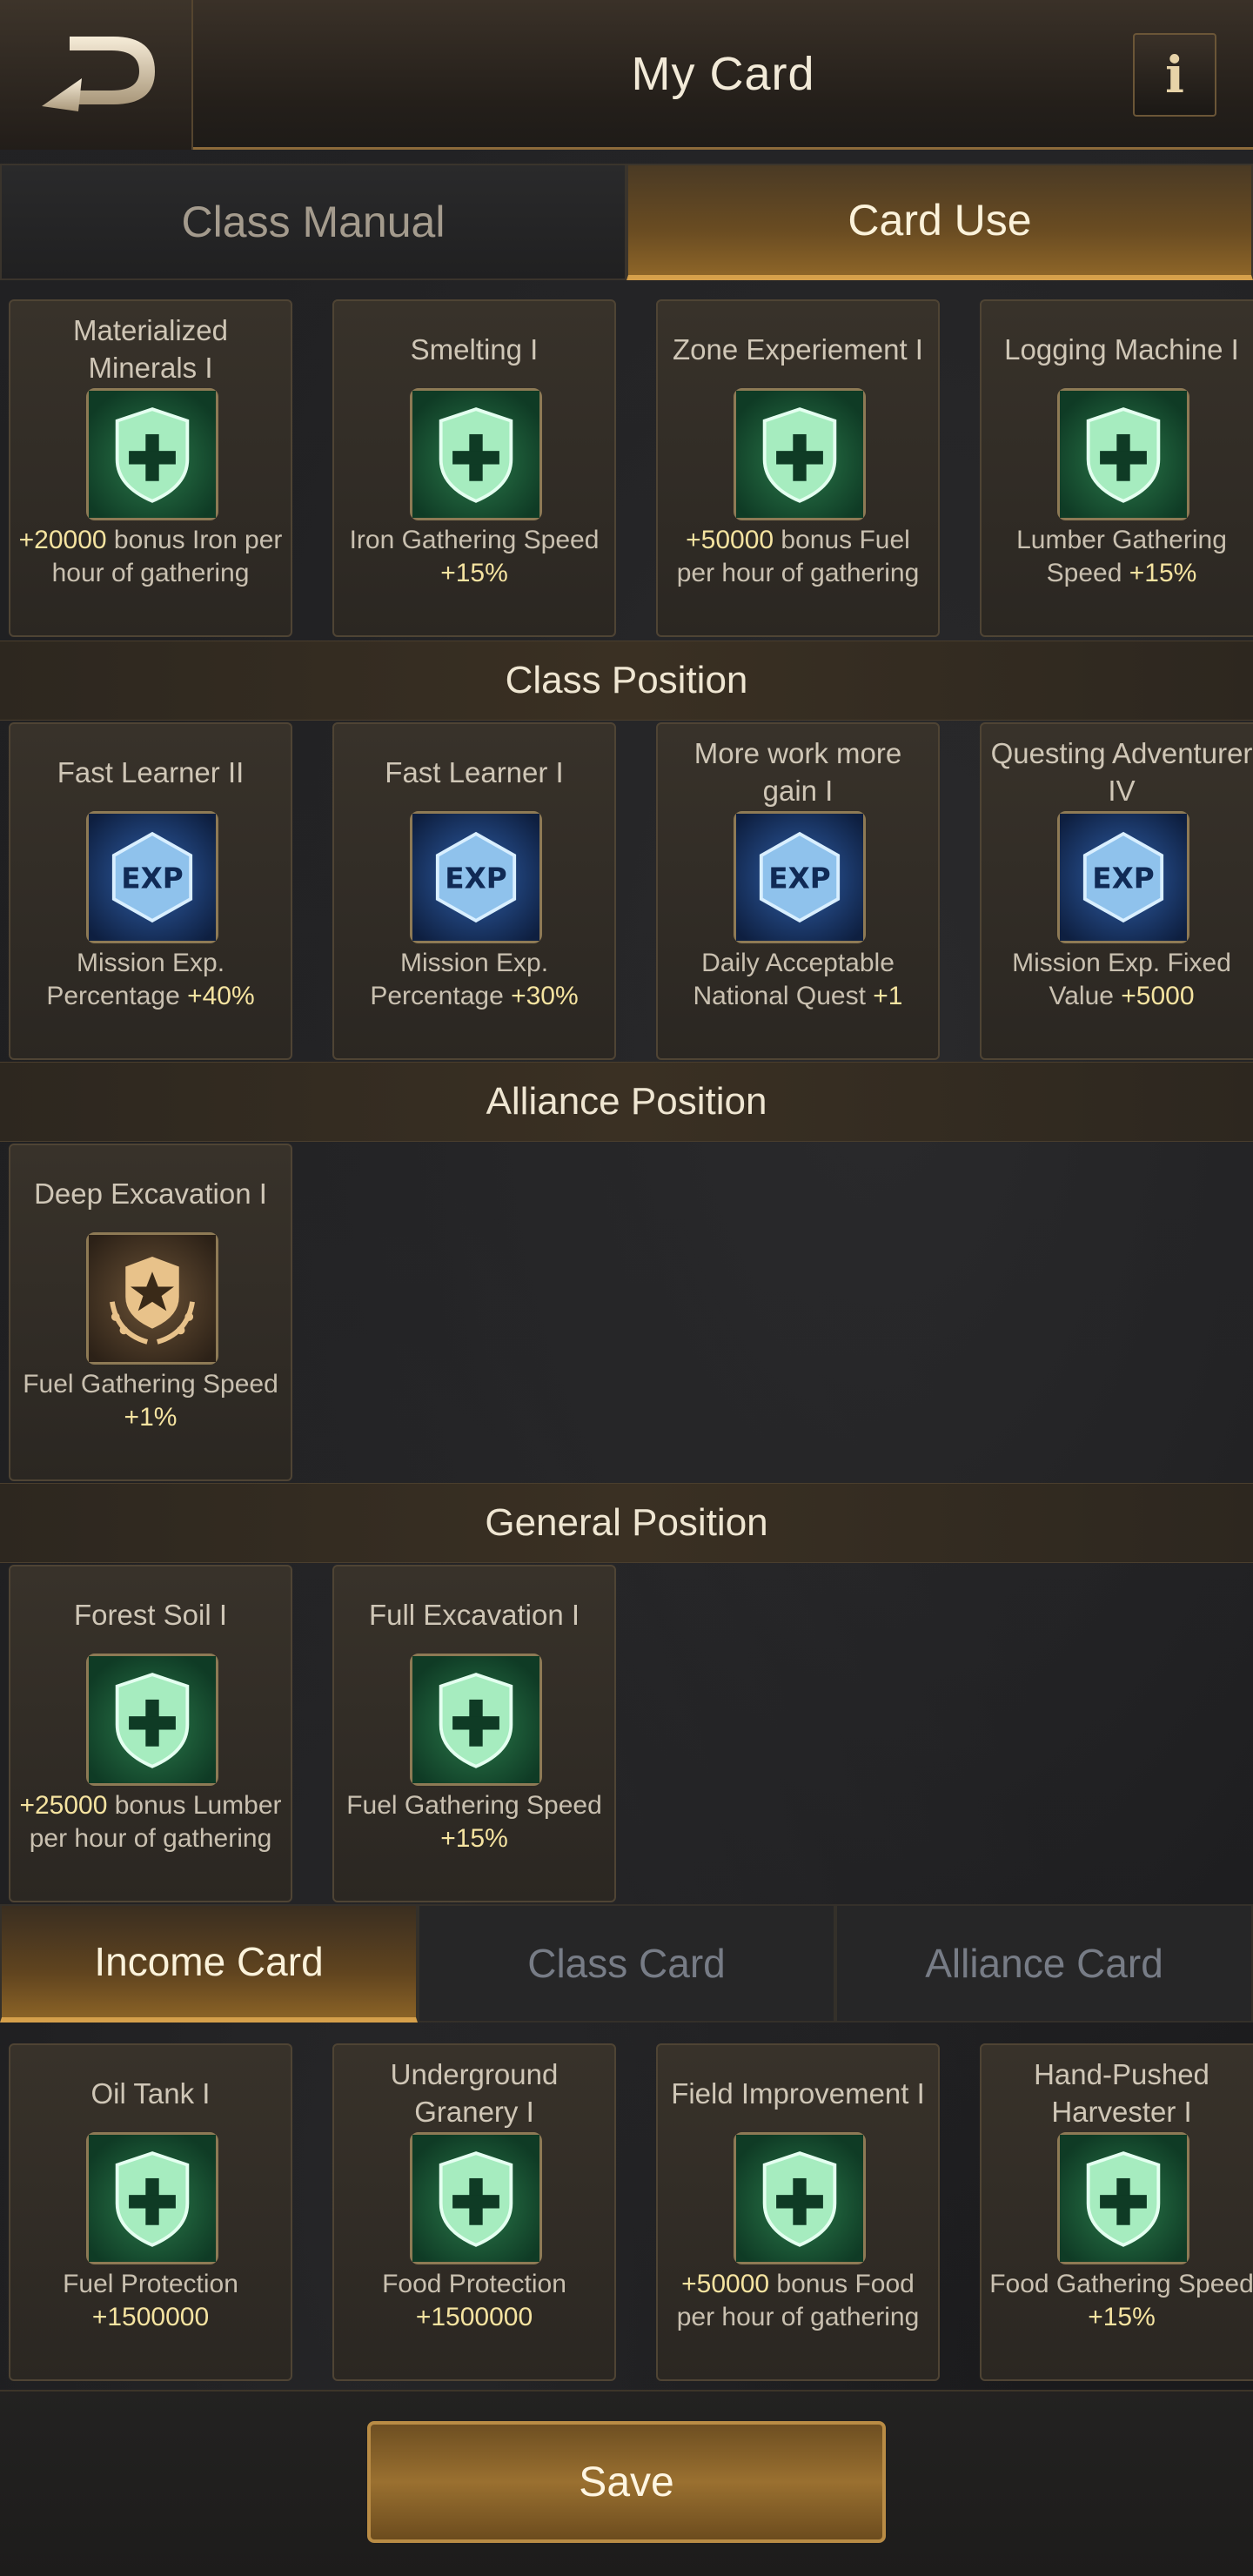 This screenshot has width=1253, height=2576. Describe the element at coordinates (151, 1417) in the screenshot. I see `card-bonus-value: +1%` at that location.